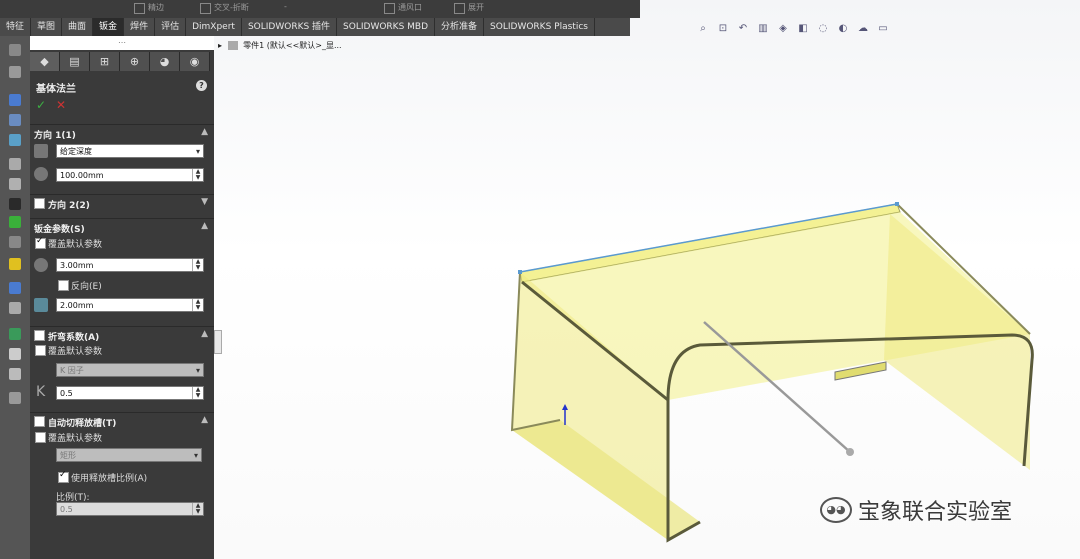 The height and width of the screenshot is (559, 1080). I want to click on watermark: ◕◕ 宝象联合实验室, so click(916, 510).